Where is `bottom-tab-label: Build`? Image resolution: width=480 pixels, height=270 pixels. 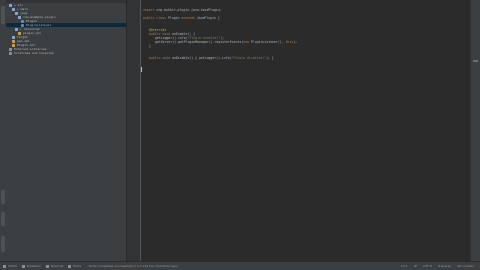
bottom-tab-label: Build is located at coordinates (77, 266).